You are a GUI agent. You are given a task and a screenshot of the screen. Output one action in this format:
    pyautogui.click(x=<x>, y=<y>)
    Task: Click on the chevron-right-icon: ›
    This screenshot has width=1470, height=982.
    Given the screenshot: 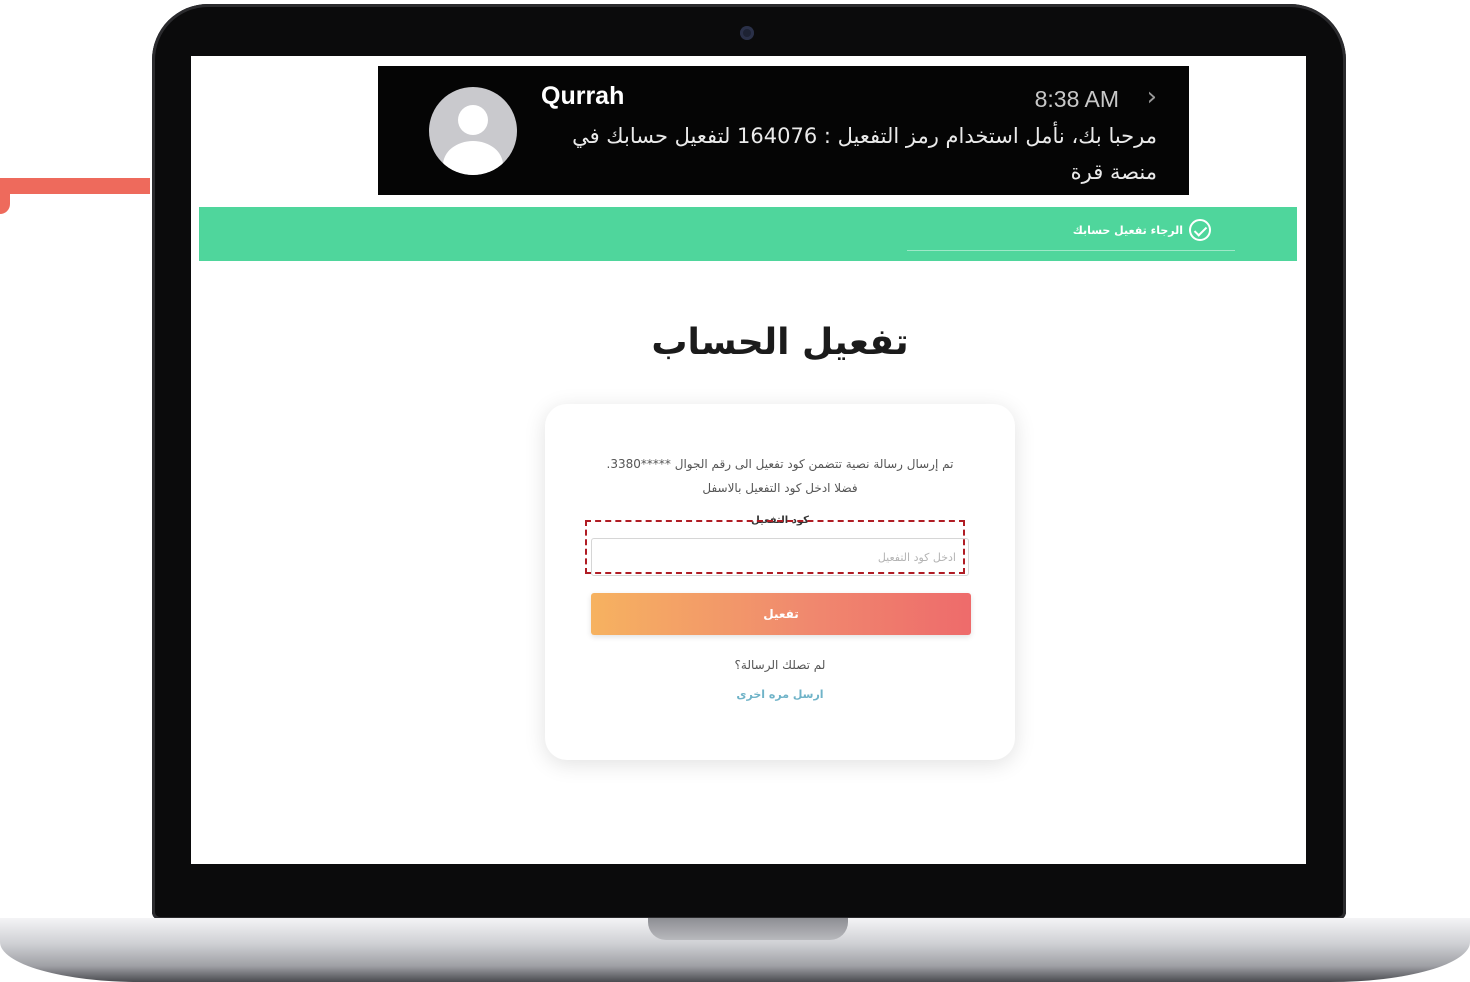 What is the action you would take?
    pyautogui.click(x=1152, y=97)
    